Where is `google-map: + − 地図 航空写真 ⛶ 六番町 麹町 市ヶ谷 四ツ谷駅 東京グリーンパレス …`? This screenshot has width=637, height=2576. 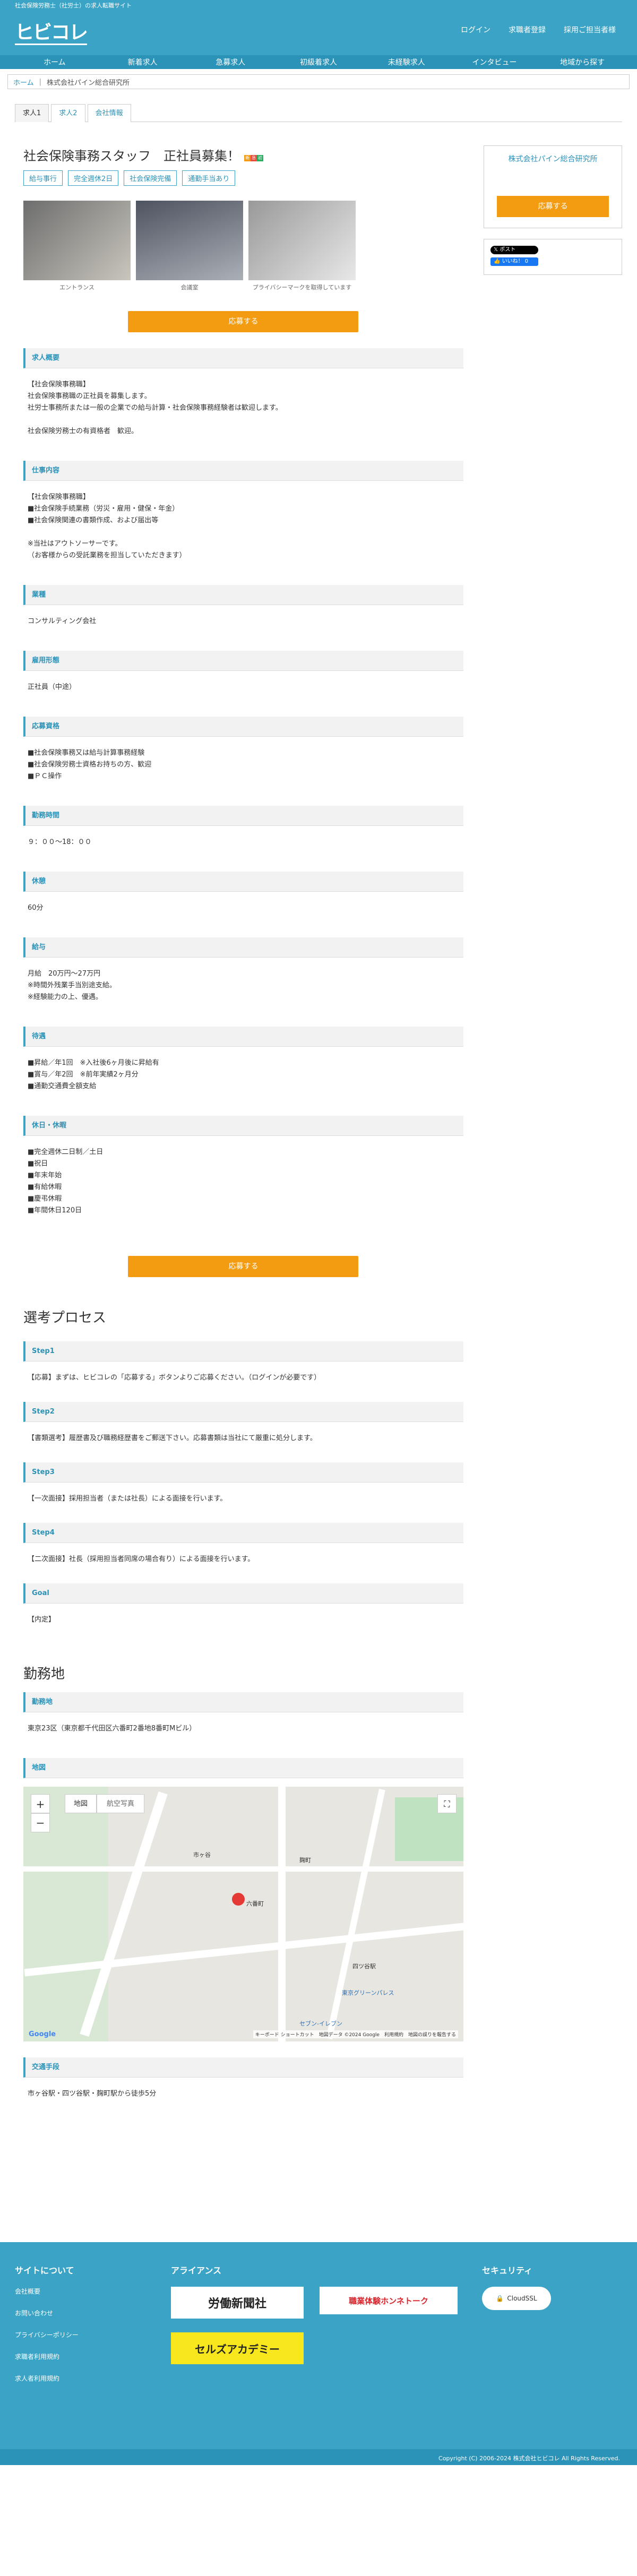
google-map: + − 地図 航空写真 ⛶ 六番町 麹町 市ヶ谷 四ツ谷駅 東京グリーンパレス … is located at coordinates (243, 1914).